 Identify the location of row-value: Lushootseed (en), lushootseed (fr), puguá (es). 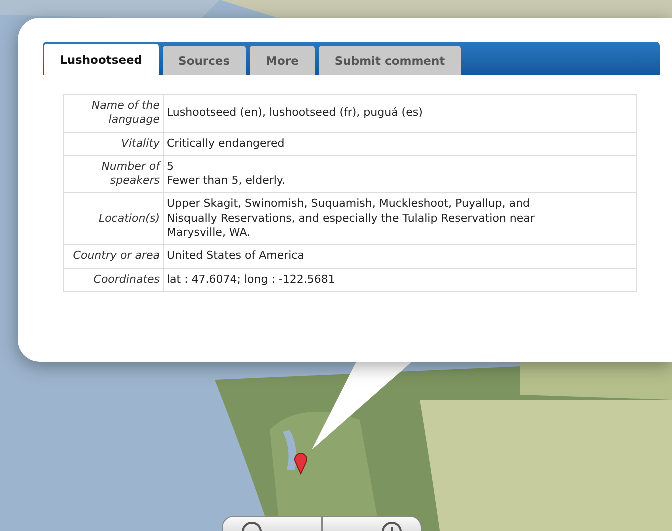
(400, 113).